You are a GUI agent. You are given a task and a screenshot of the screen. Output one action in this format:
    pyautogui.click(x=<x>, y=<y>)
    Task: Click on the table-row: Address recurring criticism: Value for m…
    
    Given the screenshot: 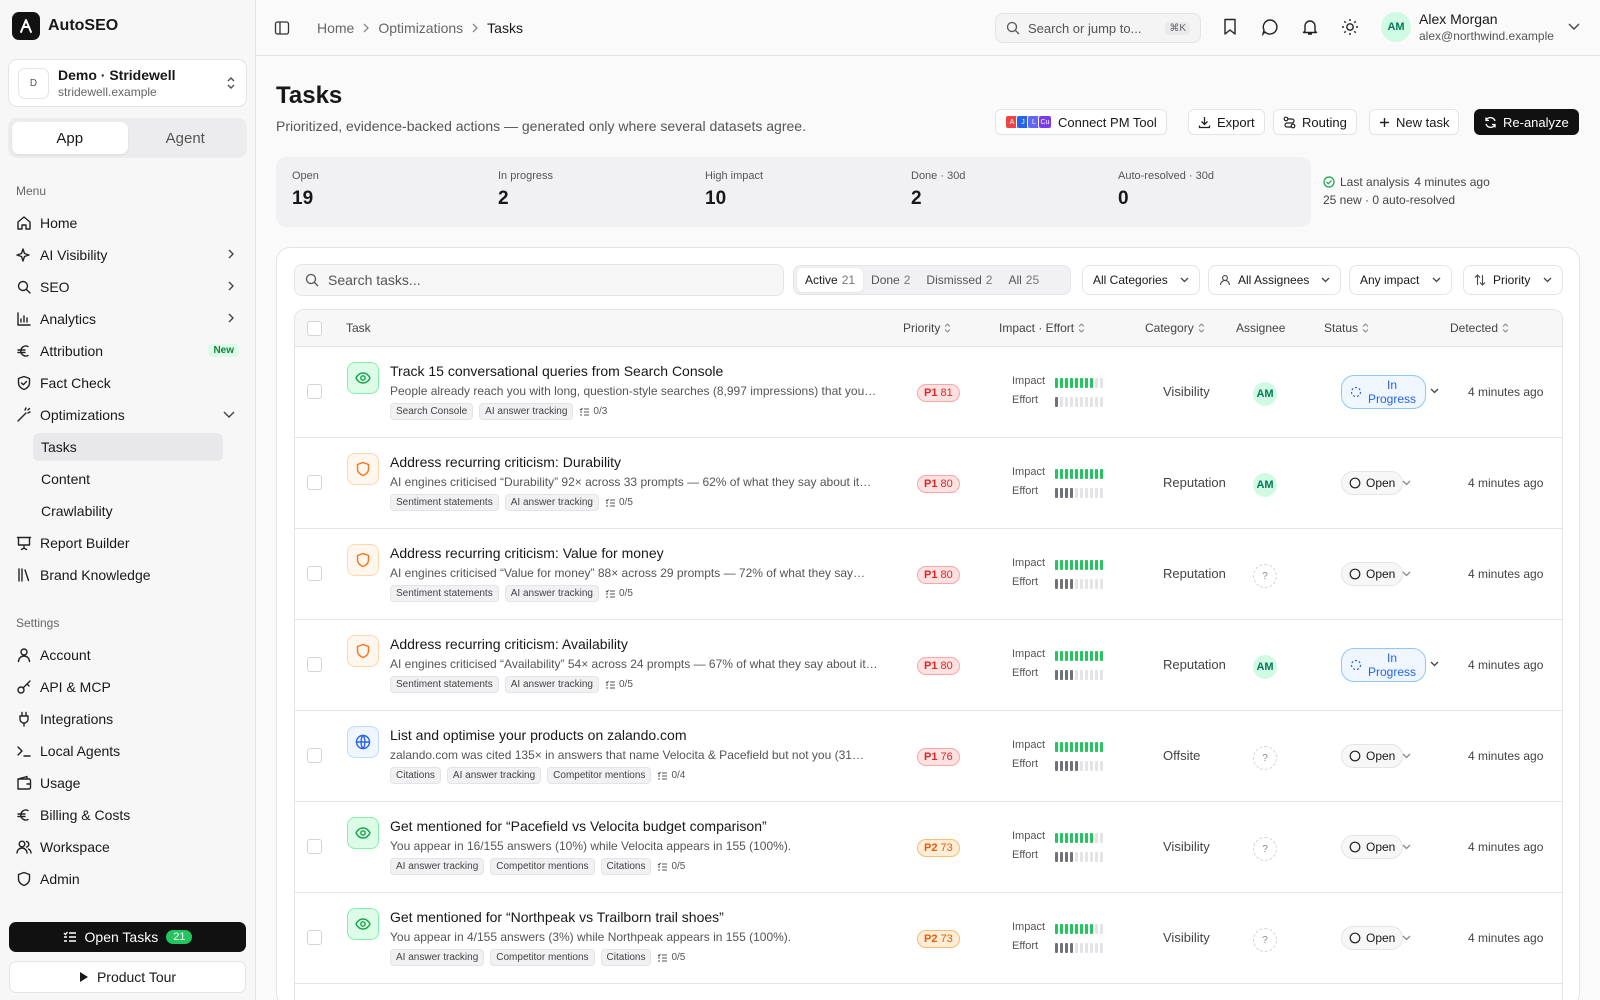 What is the action you would take?
    pyautogui.click(x=928, y=574)
    